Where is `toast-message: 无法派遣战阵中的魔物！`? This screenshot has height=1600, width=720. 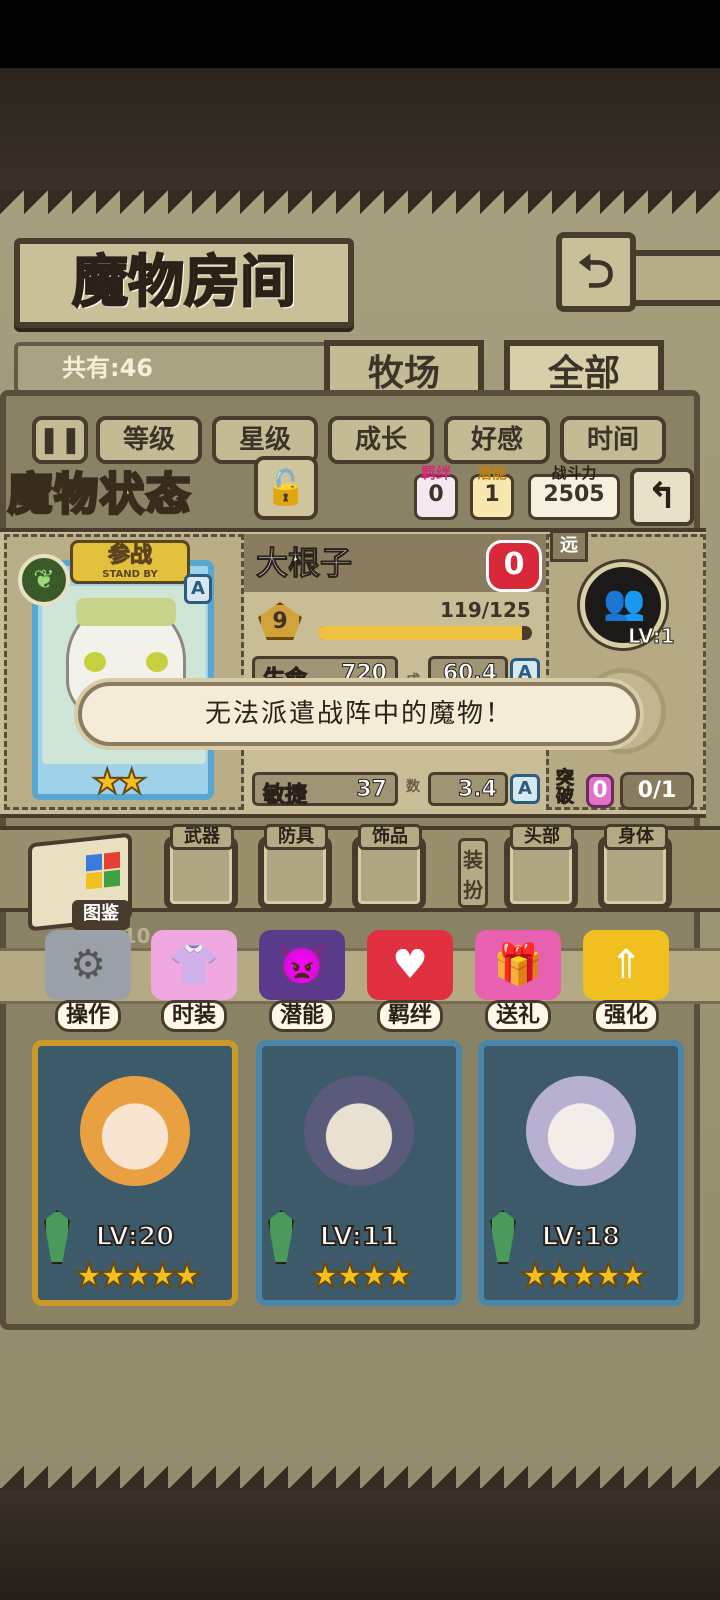 toast-message: 无法派遣战阵中的魔物！ is located at coordinates (359, 714).